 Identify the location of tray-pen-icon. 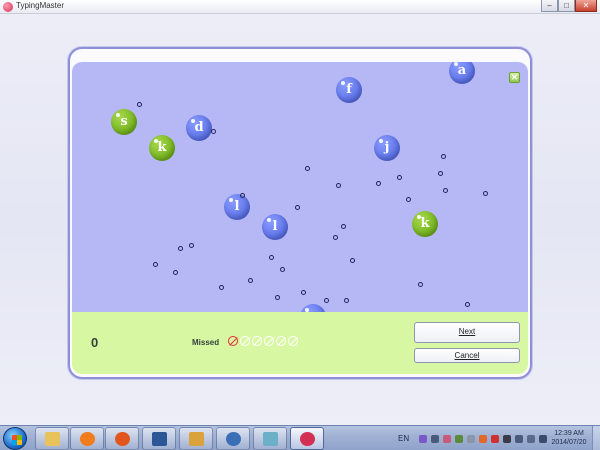
(435, 438).